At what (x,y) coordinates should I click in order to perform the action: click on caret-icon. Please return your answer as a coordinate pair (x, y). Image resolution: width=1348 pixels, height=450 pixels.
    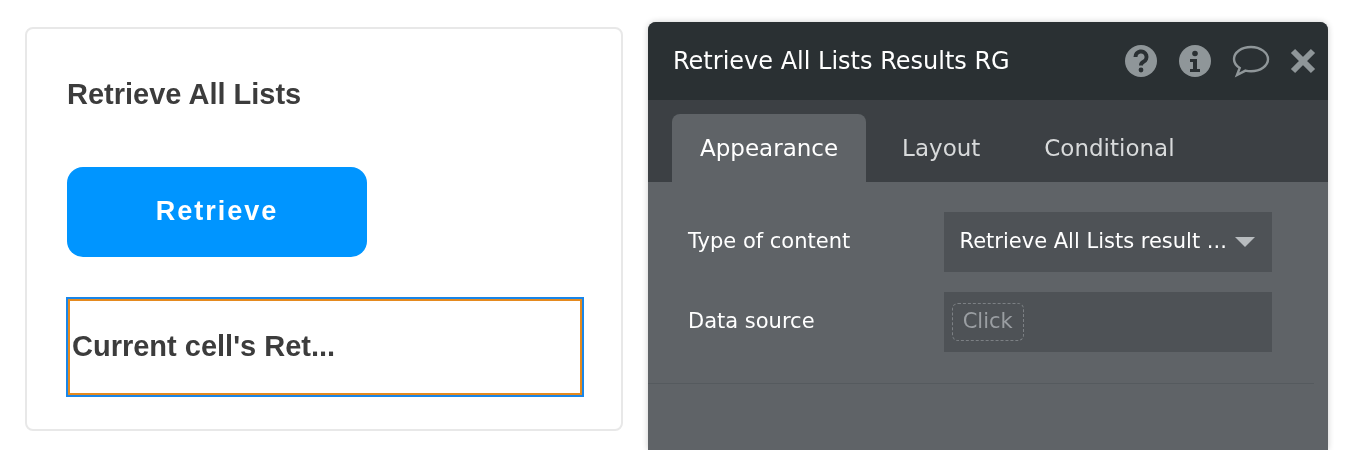
    Looking at the image, I should click on (1244, 242).